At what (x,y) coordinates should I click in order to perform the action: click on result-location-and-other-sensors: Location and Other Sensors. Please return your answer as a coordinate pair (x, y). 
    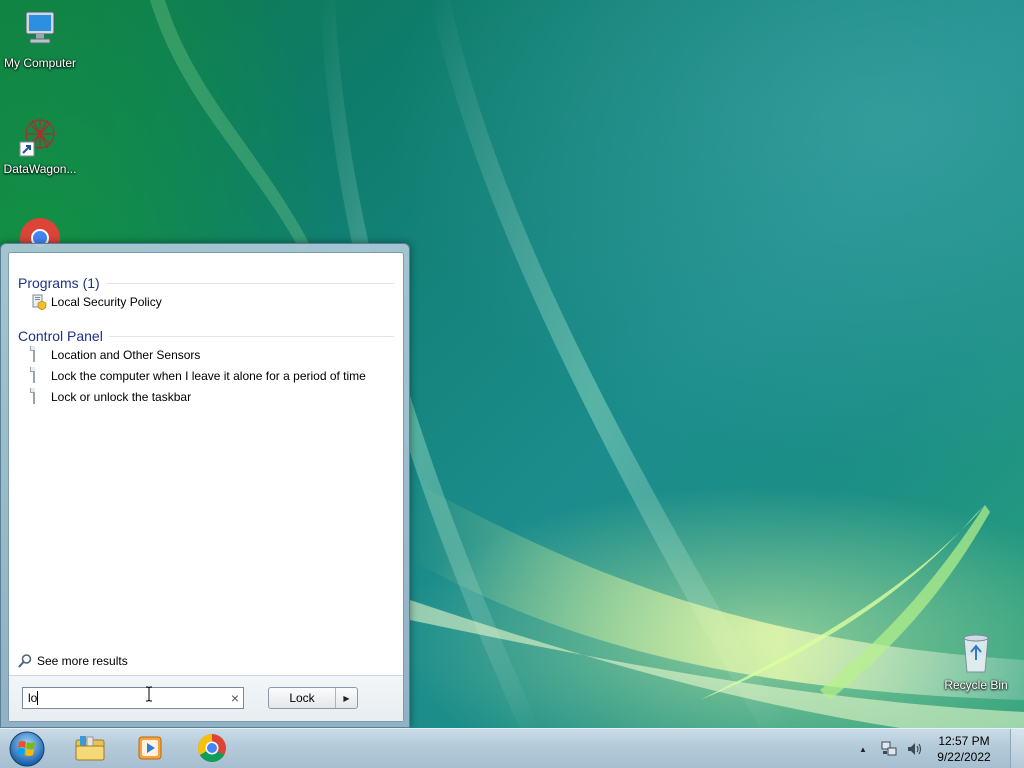
    Looking at the image, I should click on (211, 355).